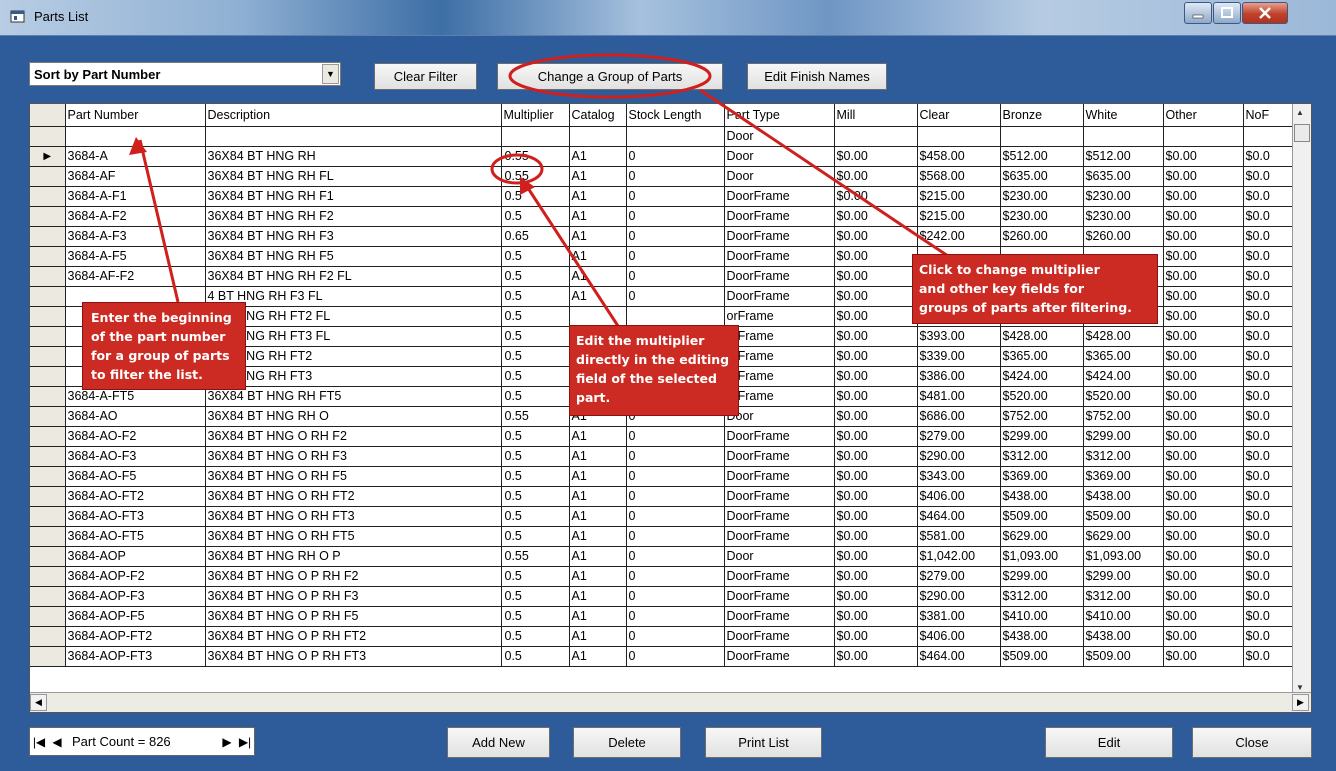  Describe the element at coordinates (135, 536) in the screenshot. I see `cell-part-number: 3684-AO-FT5` at that location.